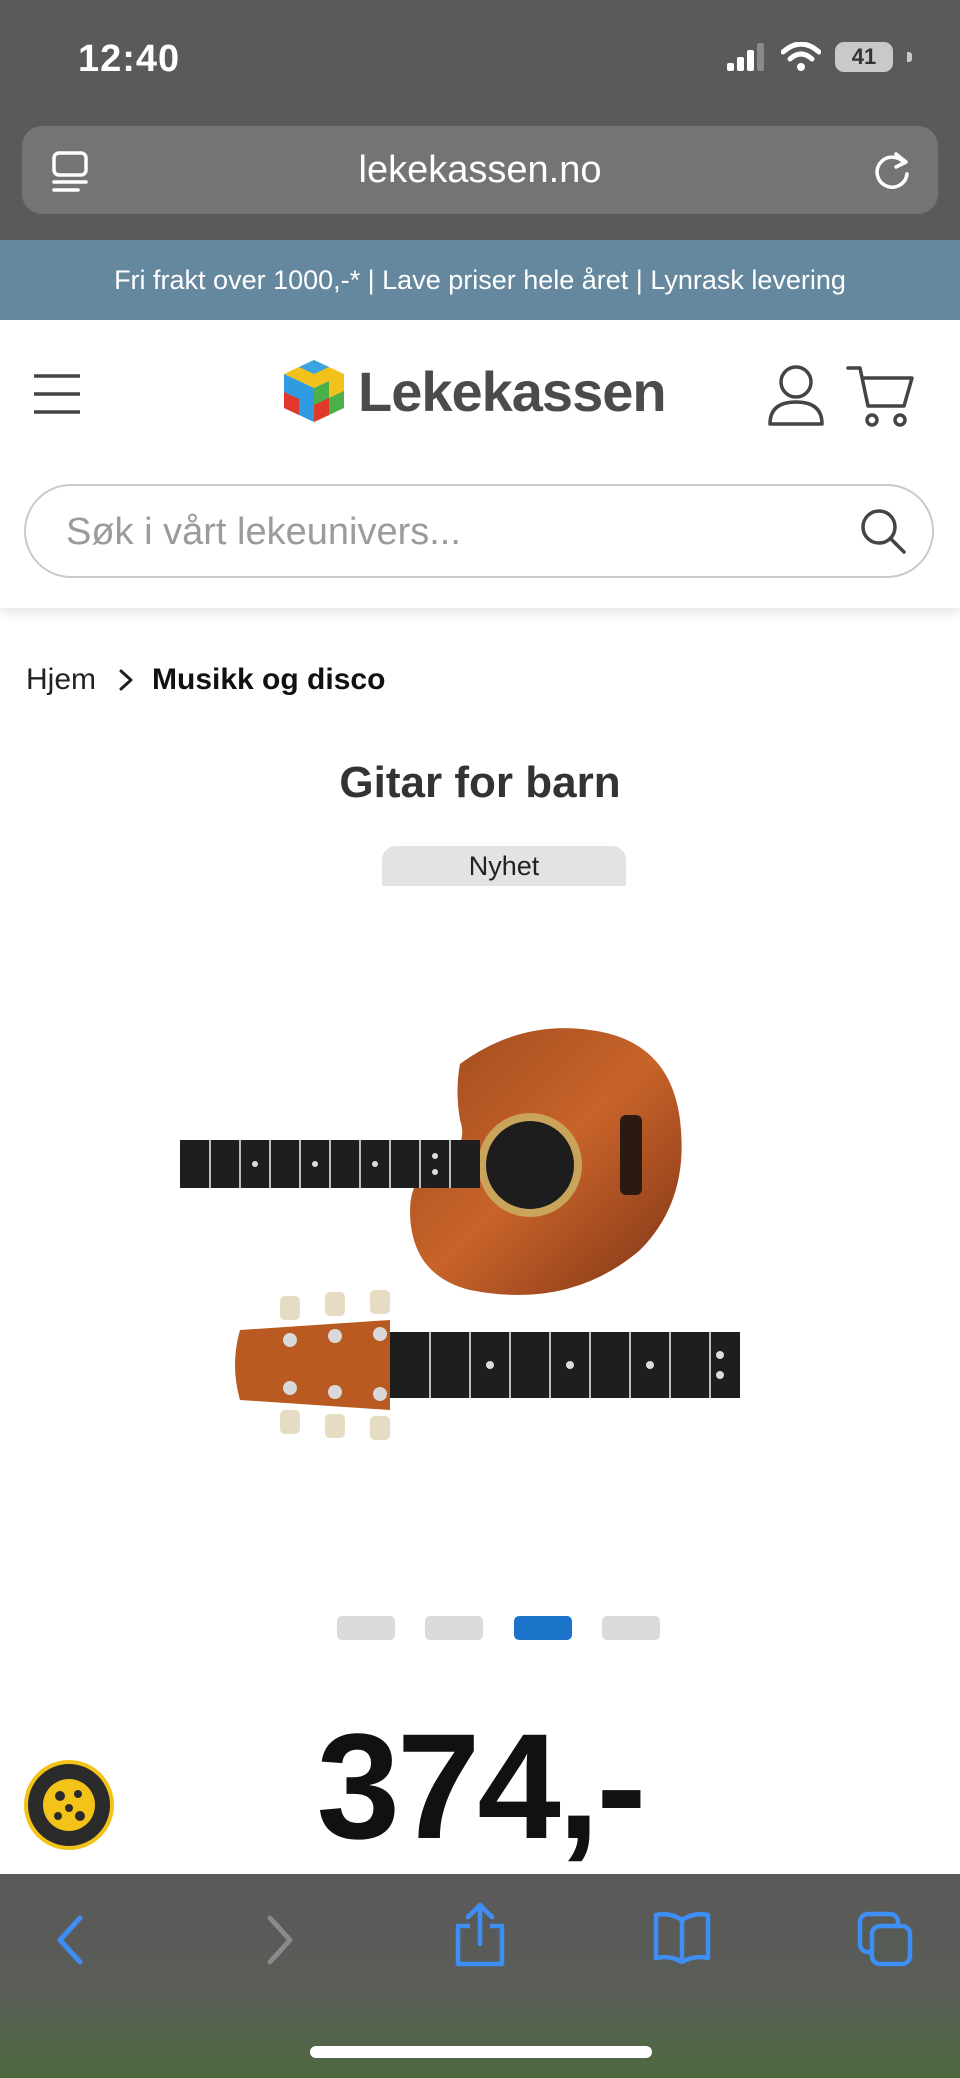 This screenshot has height=2078, width=960. What do you see at coordinates (280, 1940) in the screenshot?
I see `forward-icon` at bounding box center [280, 1940].